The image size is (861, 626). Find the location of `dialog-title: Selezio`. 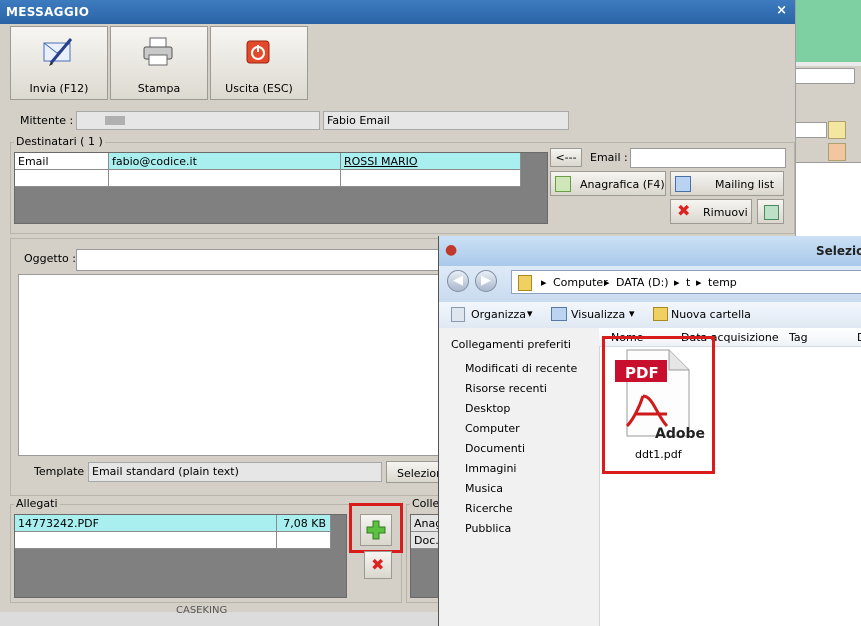

dialog-title: Selezio is located at coordinates (838, 251).